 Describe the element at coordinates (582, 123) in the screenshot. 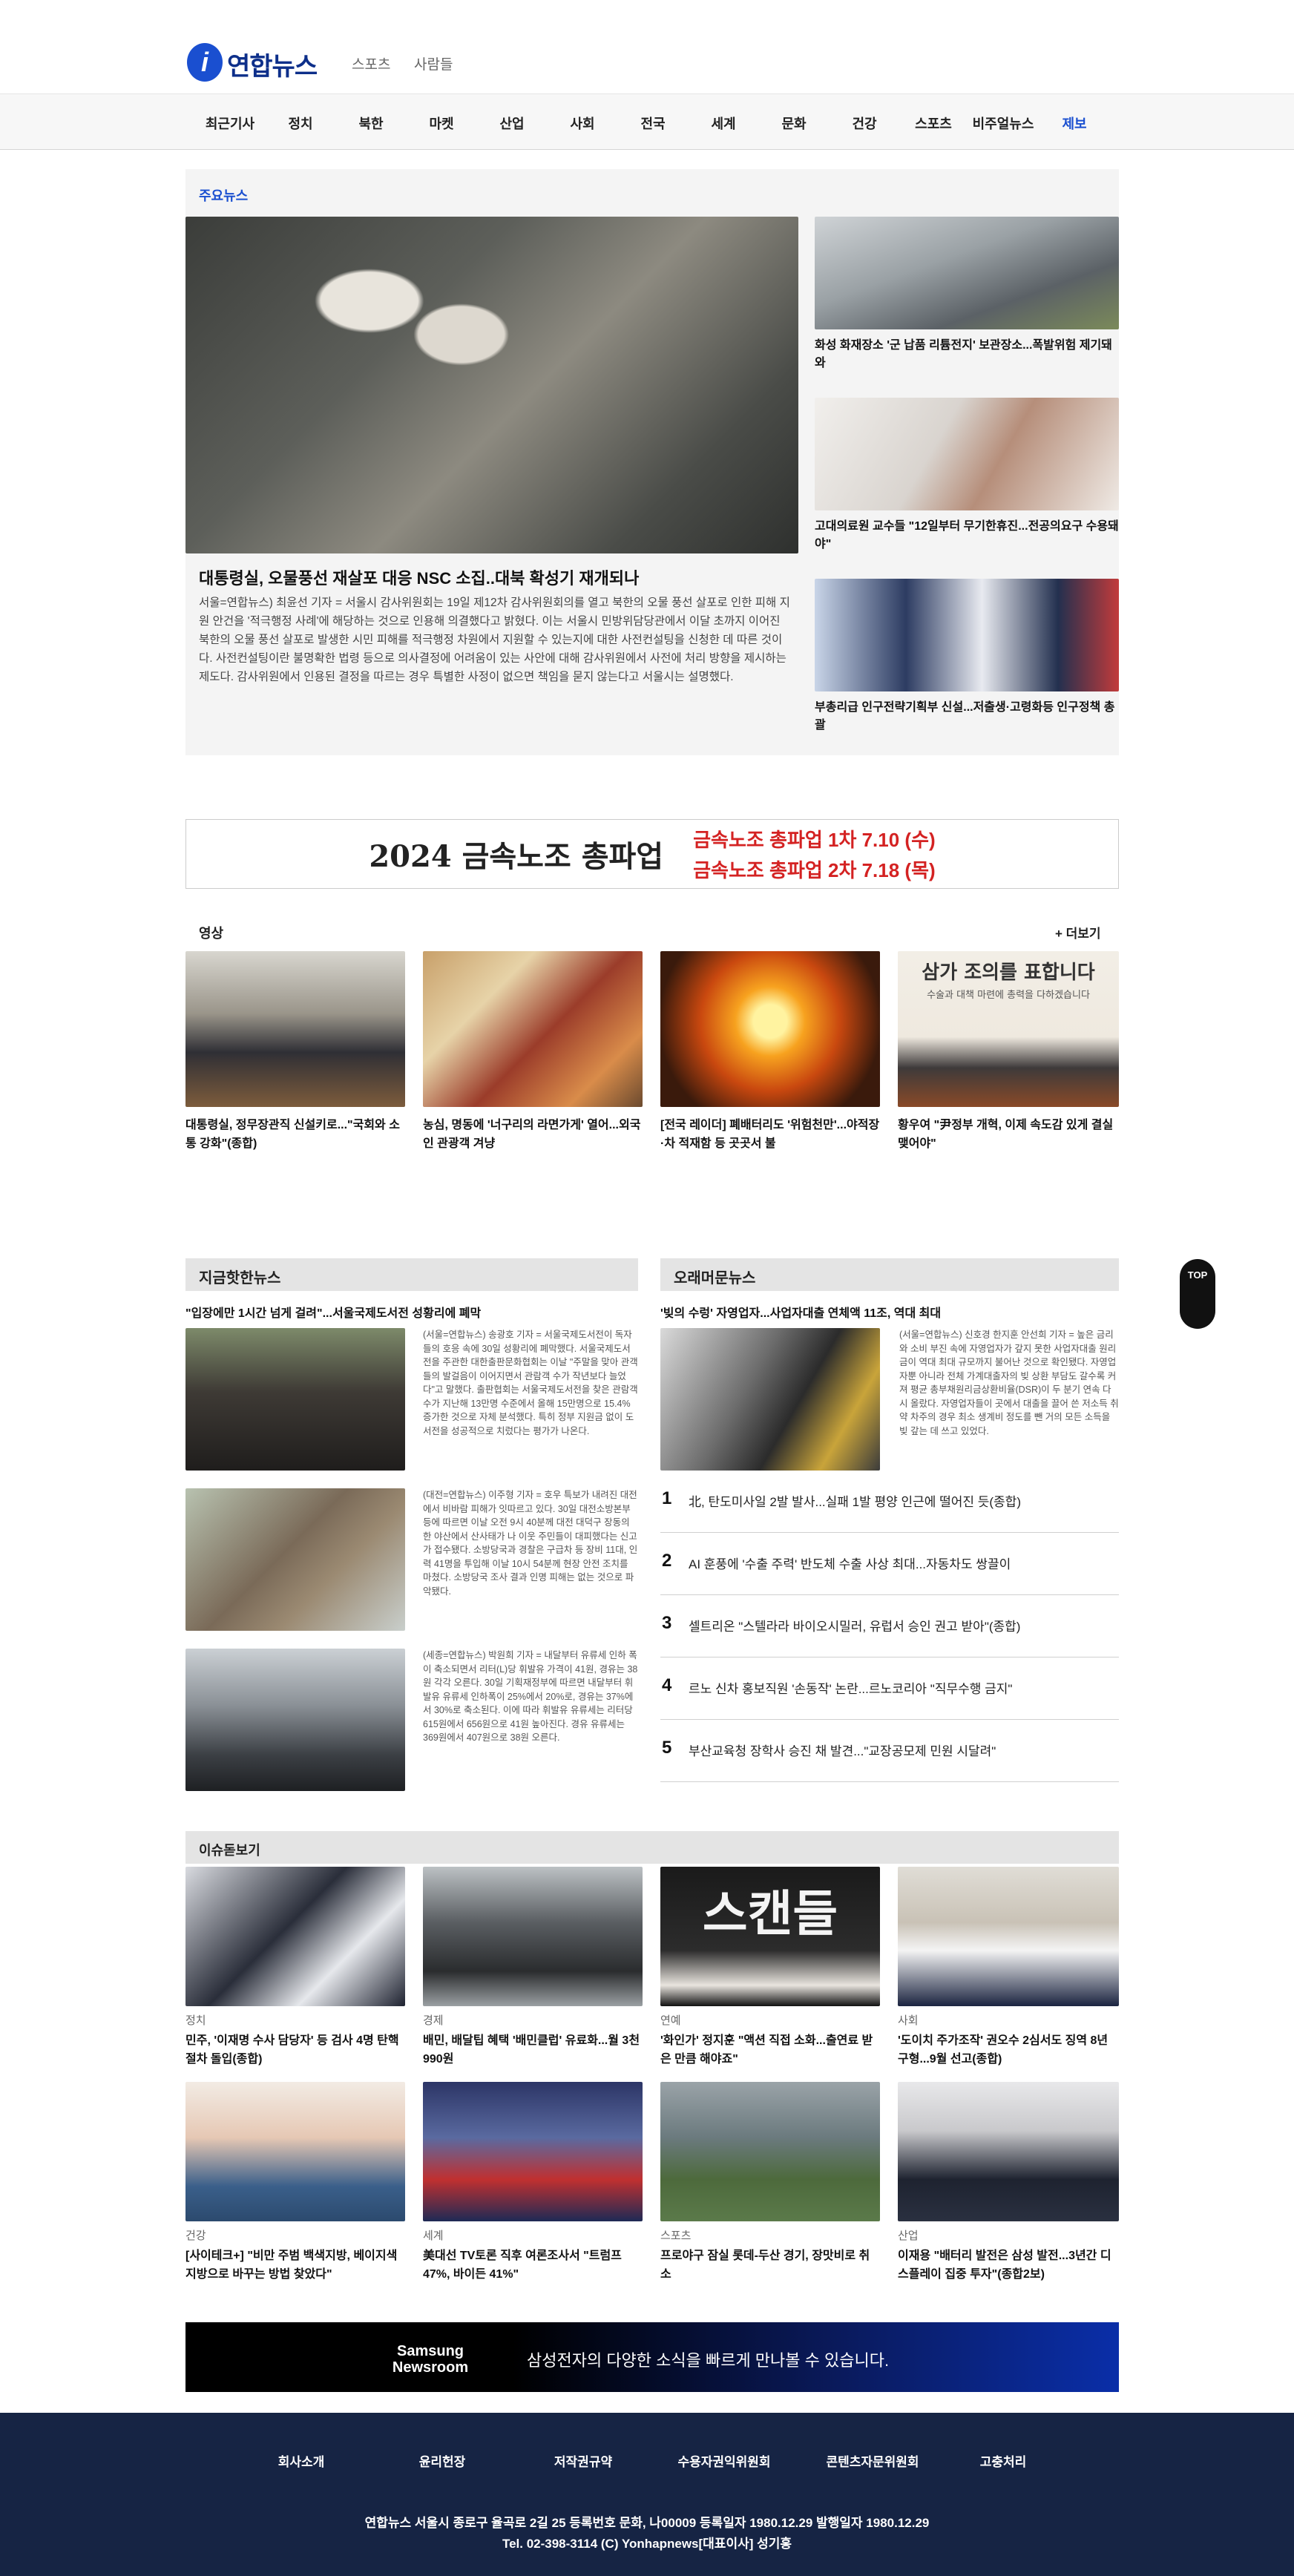

I see `nav-item-society: 사회` at that location.